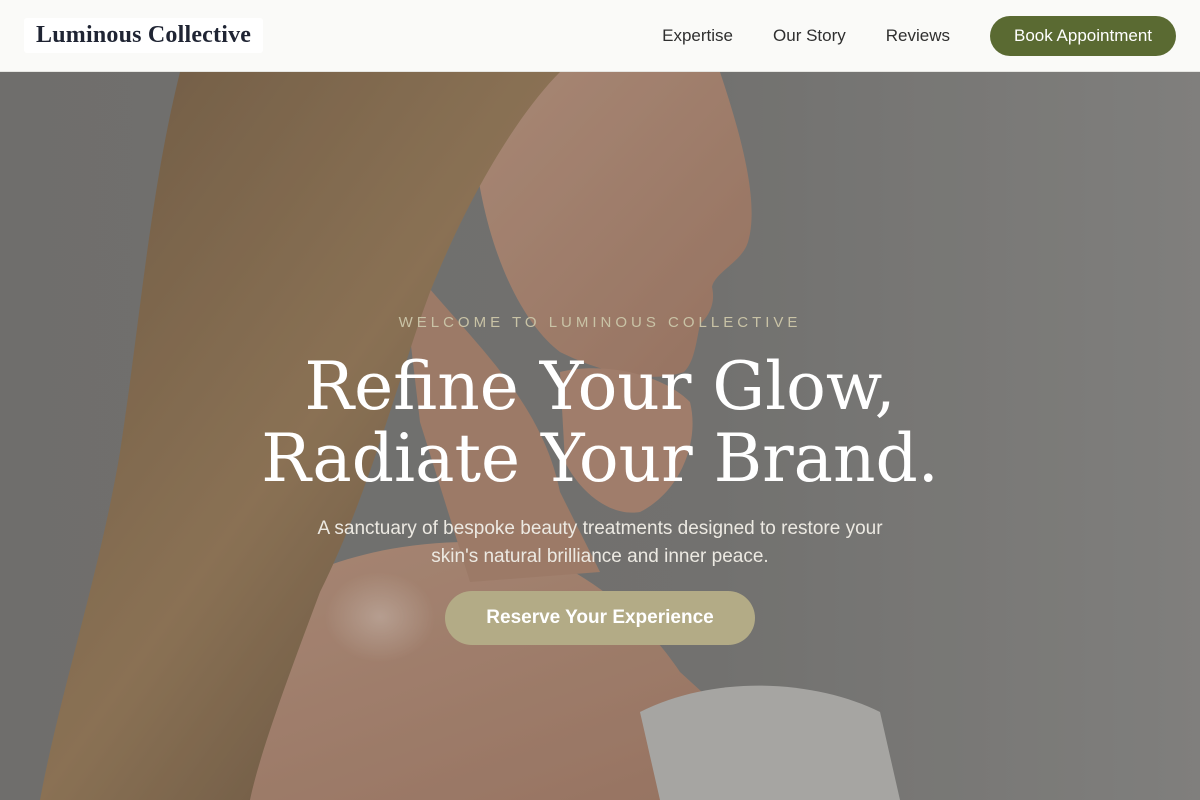 The width and height of the screenshot is (1200, 800). I want to click on hero-headline-line-2: Radiate Your Brand., so click(600, 458).